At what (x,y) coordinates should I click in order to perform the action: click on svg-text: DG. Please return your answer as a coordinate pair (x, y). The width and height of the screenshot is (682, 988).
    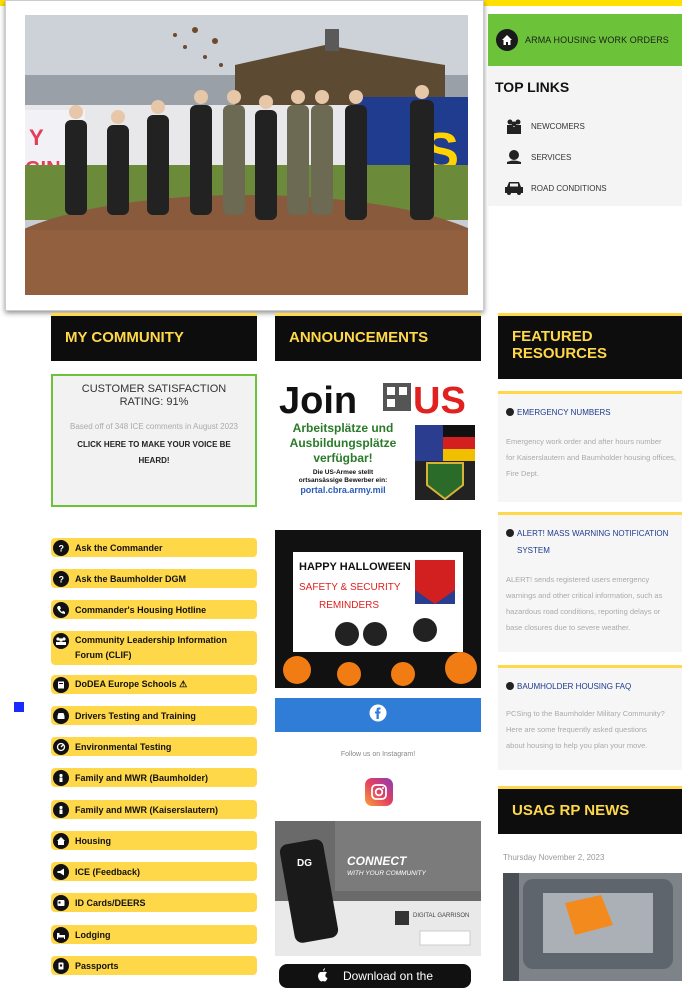
    Looking at the image, I should click on (304, 863).